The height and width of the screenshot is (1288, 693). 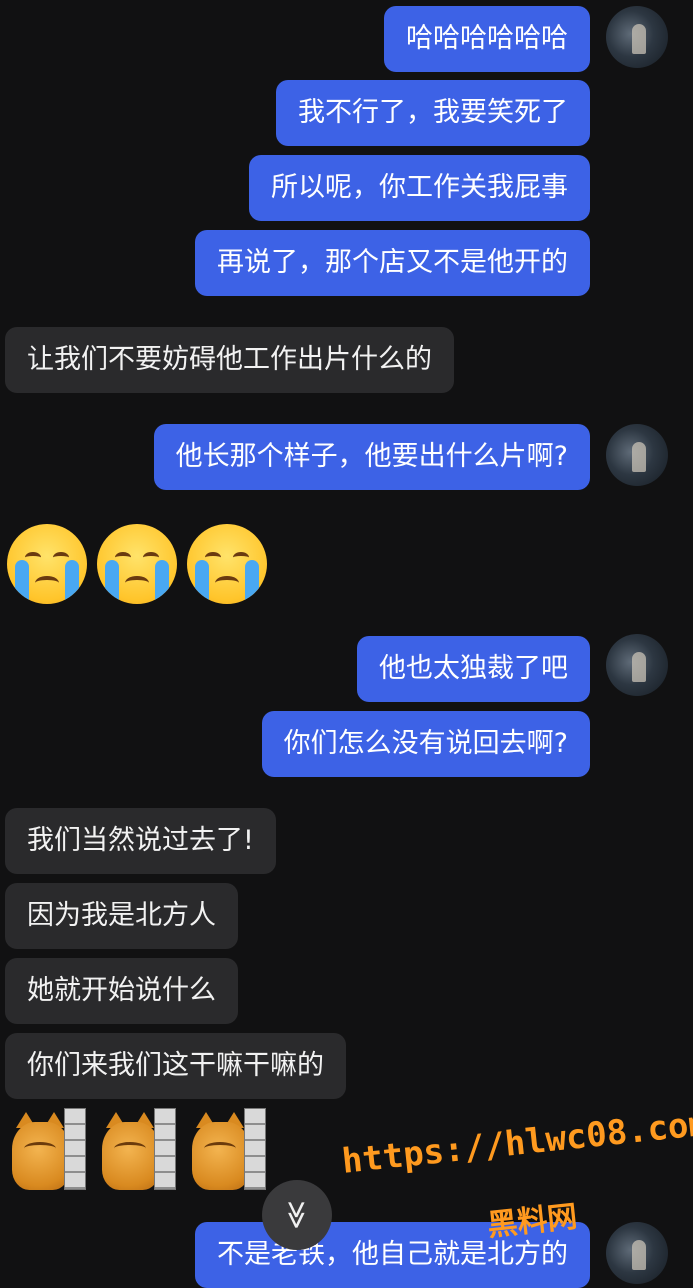 I want to click on message-incoming: 你们来我们这干嘛干嘛的, so click(x=175, y=1066).